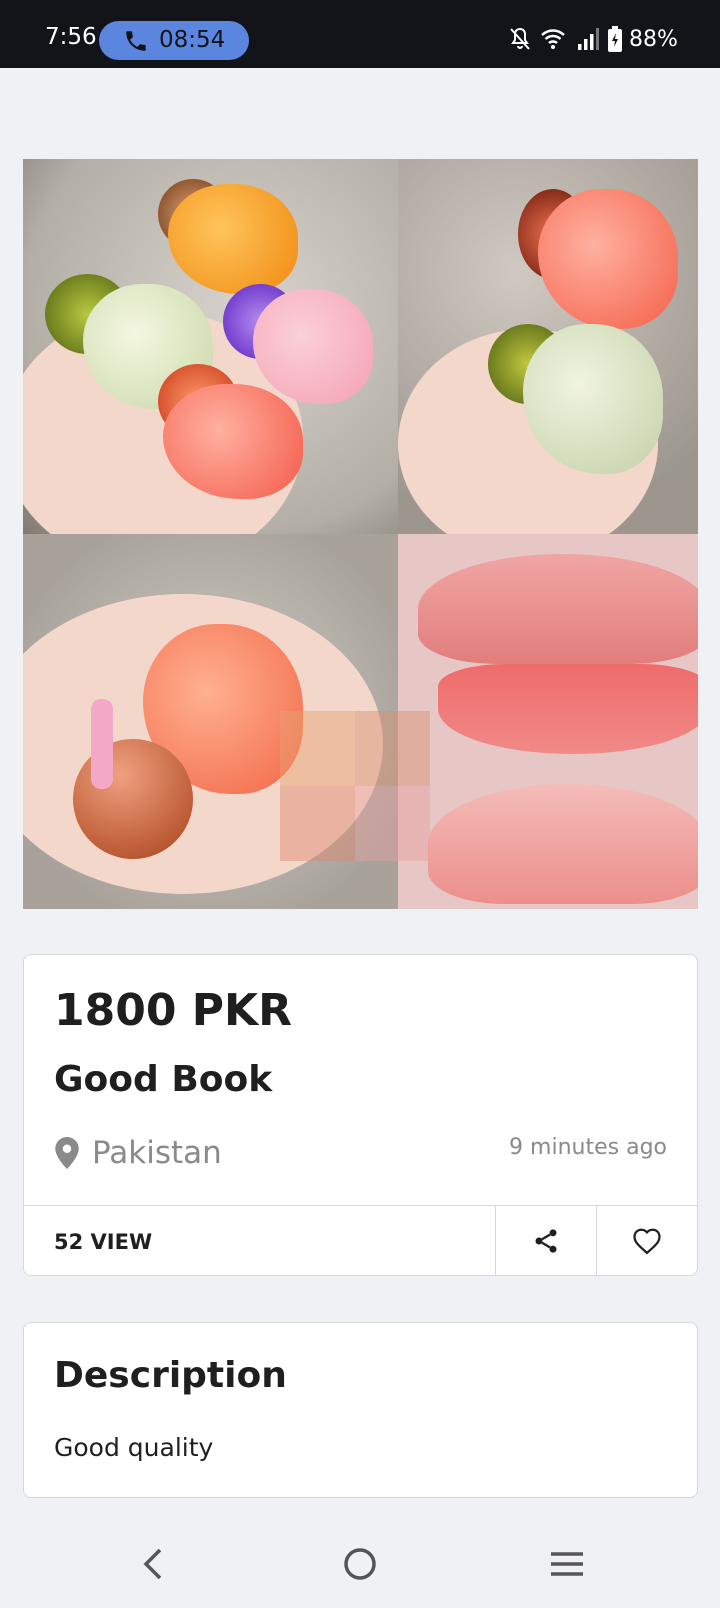 The width and height of the screenshot is (720, 1608). Describe the element at coordinates (615, 39) in the screenshot. I see `battery-icon` at that location.